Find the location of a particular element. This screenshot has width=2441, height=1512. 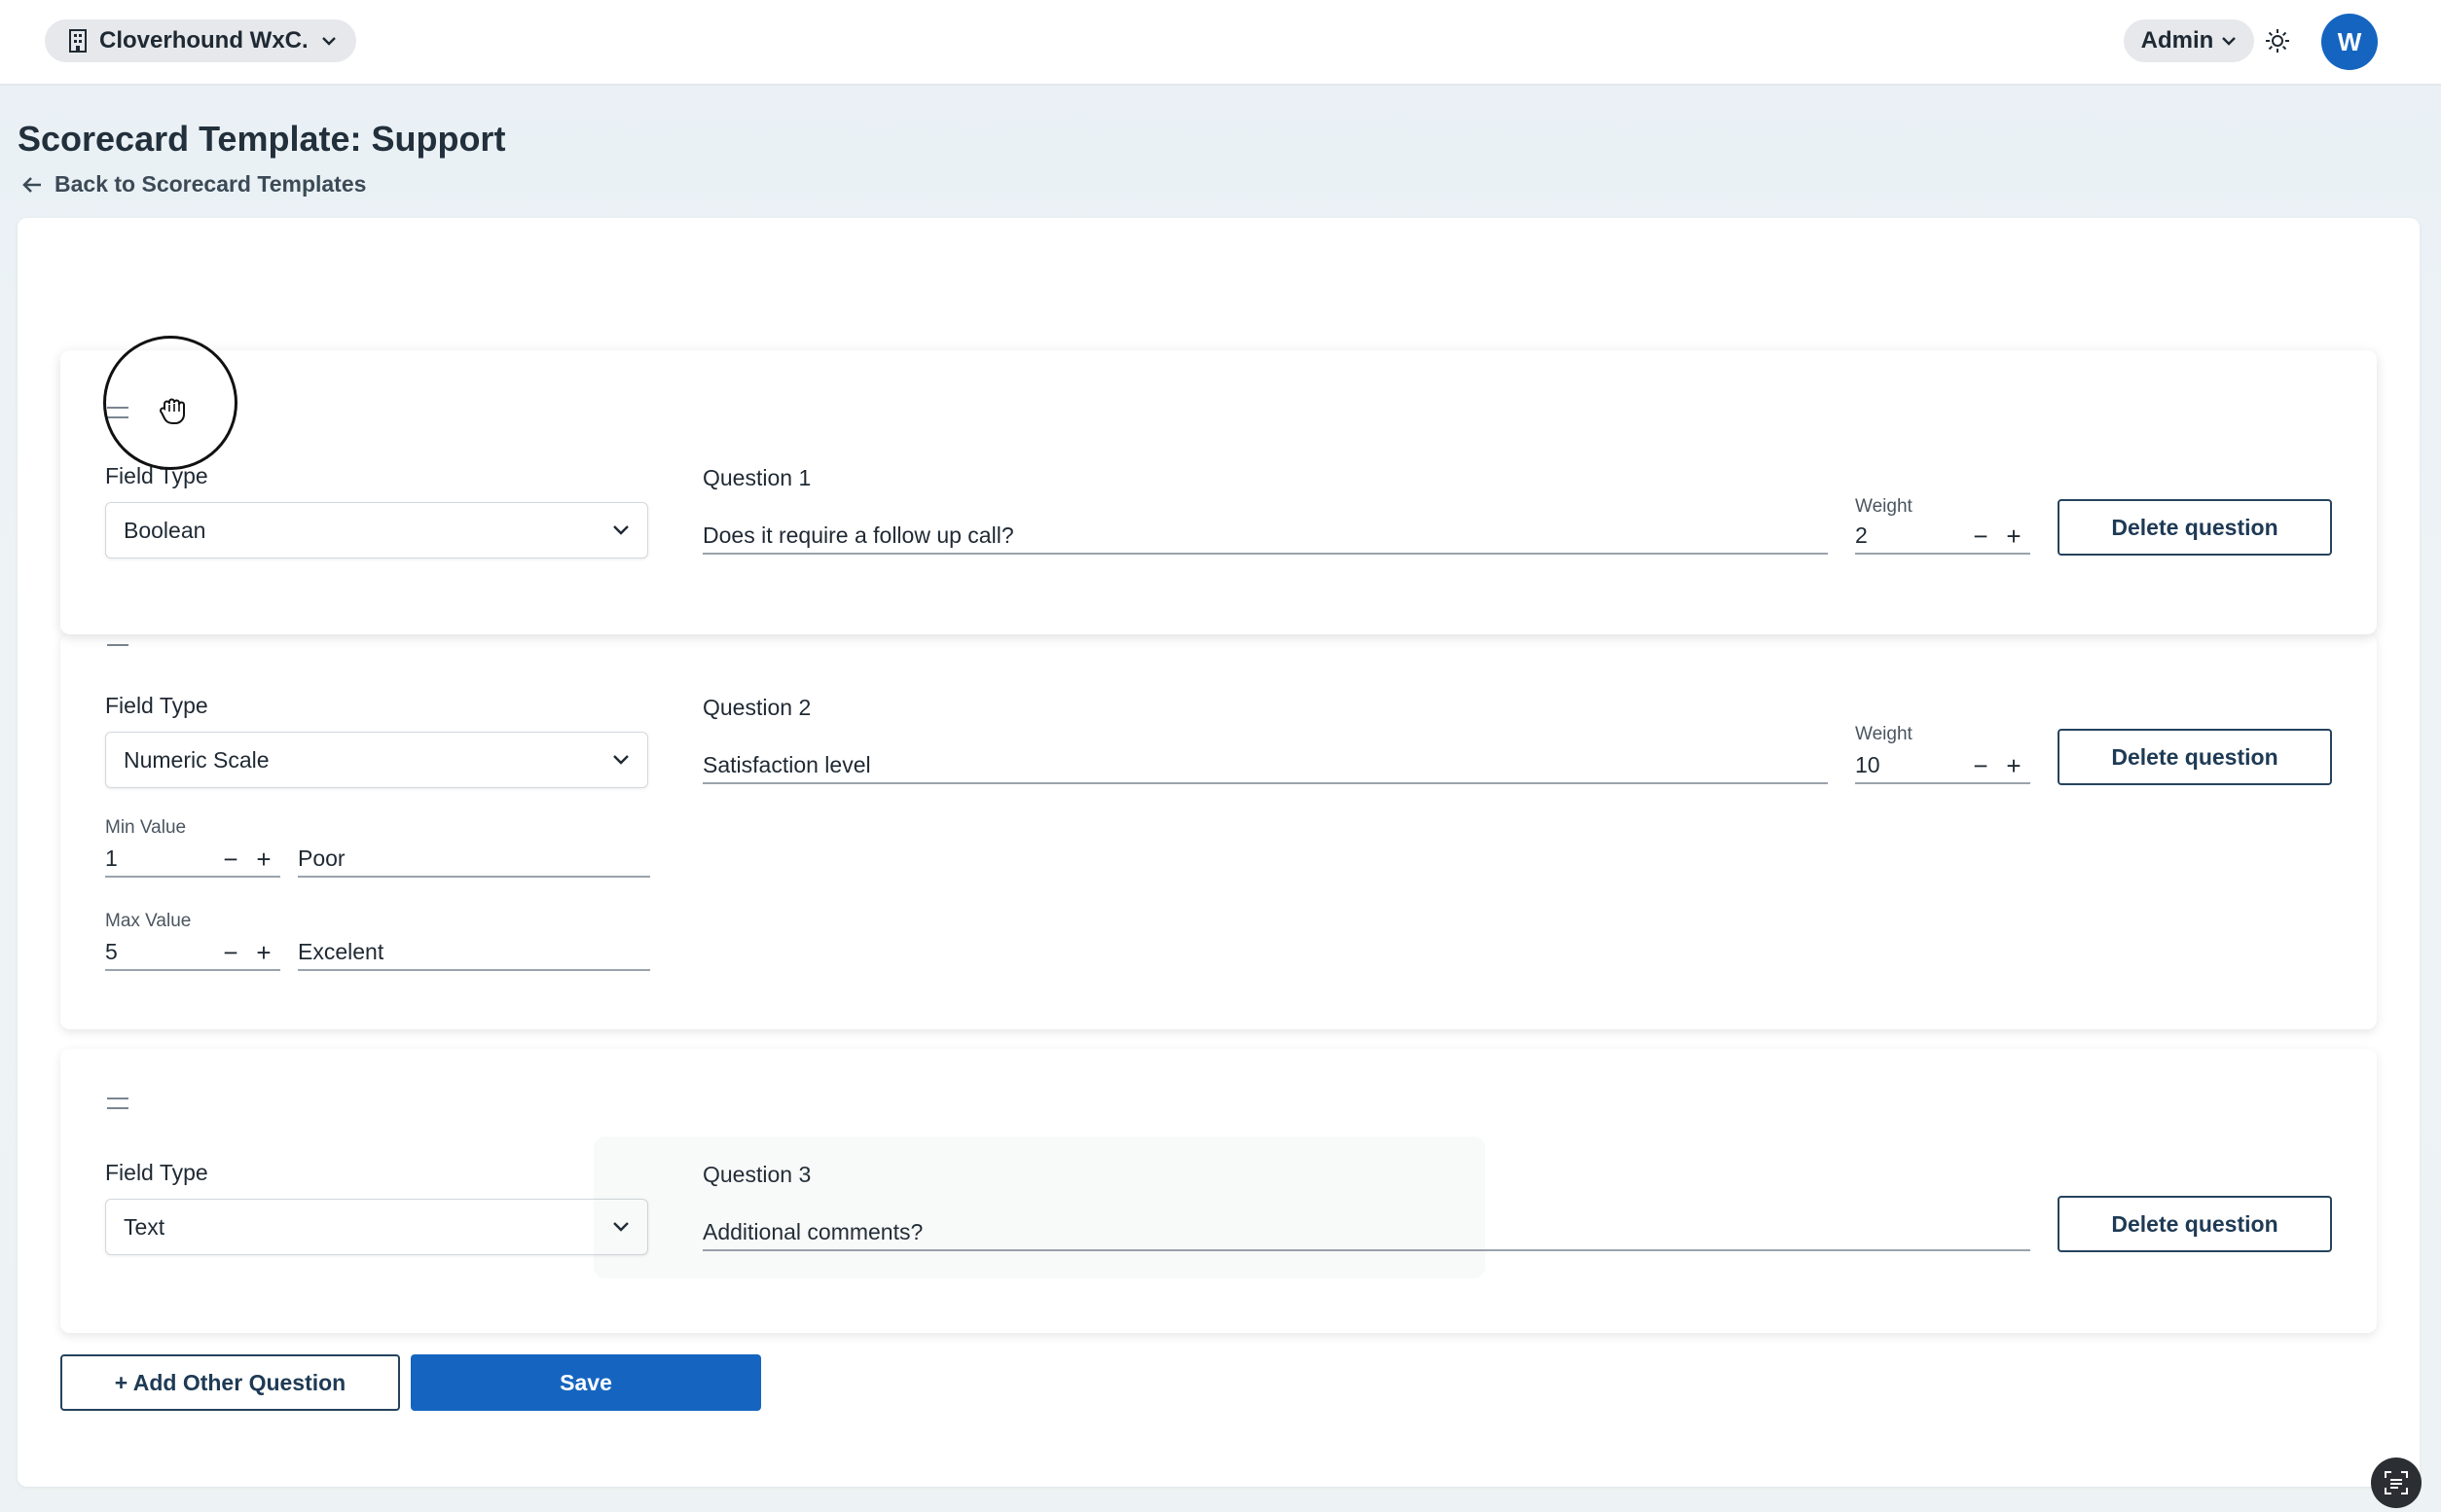

scan-icon is located at coordinates (2396, 1482).